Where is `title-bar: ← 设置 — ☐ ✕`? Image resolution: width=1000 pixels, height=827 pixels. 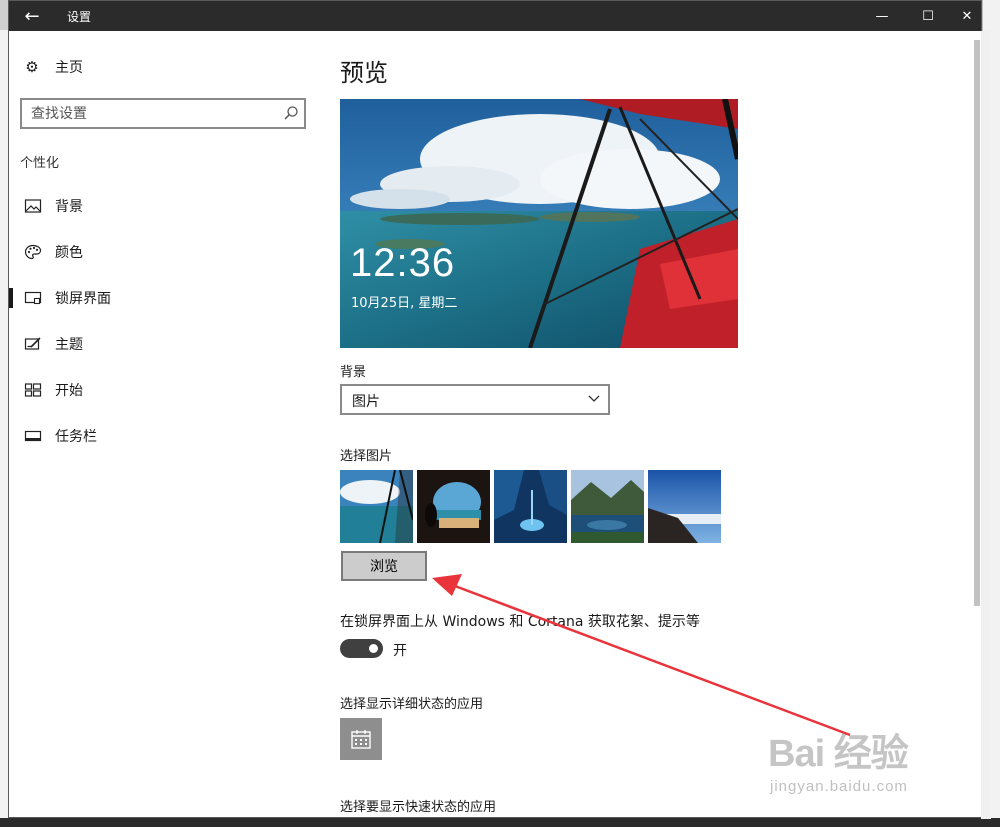 title-bar: ← 设置 — ☐ ✕ is located at coordinates (495, 16).